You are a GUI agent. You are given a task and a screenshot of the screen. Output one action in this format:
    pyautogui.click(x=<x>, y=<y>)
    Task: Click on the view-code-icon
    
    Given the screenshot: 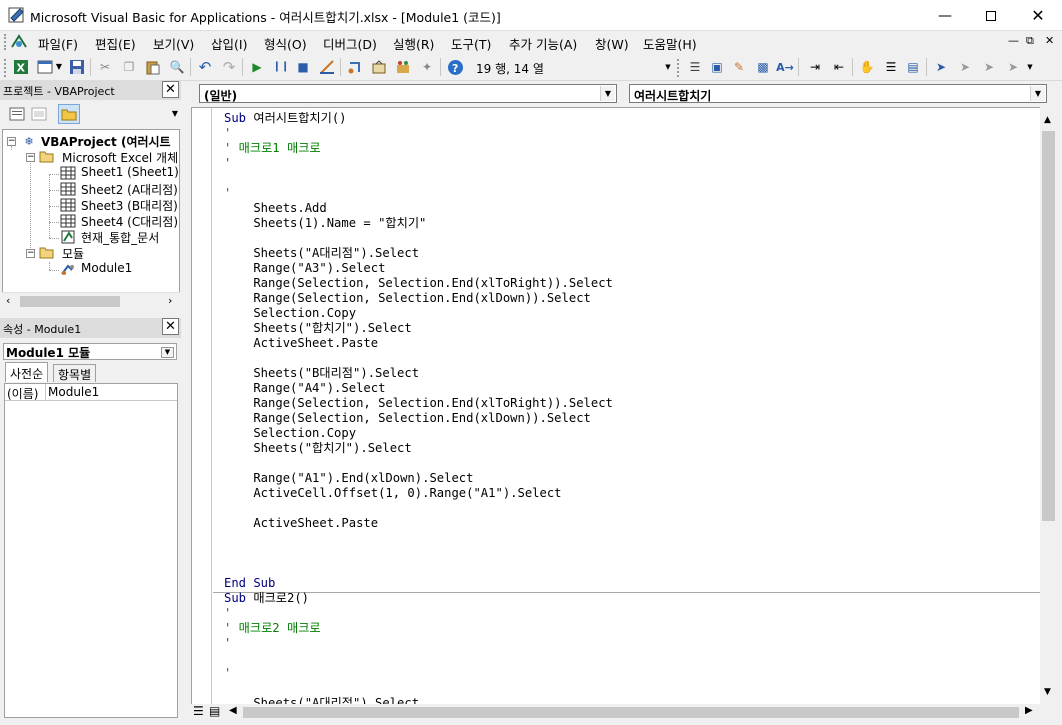 What is the action you would take?
    pyautogui.click(x=17, y=114)
    